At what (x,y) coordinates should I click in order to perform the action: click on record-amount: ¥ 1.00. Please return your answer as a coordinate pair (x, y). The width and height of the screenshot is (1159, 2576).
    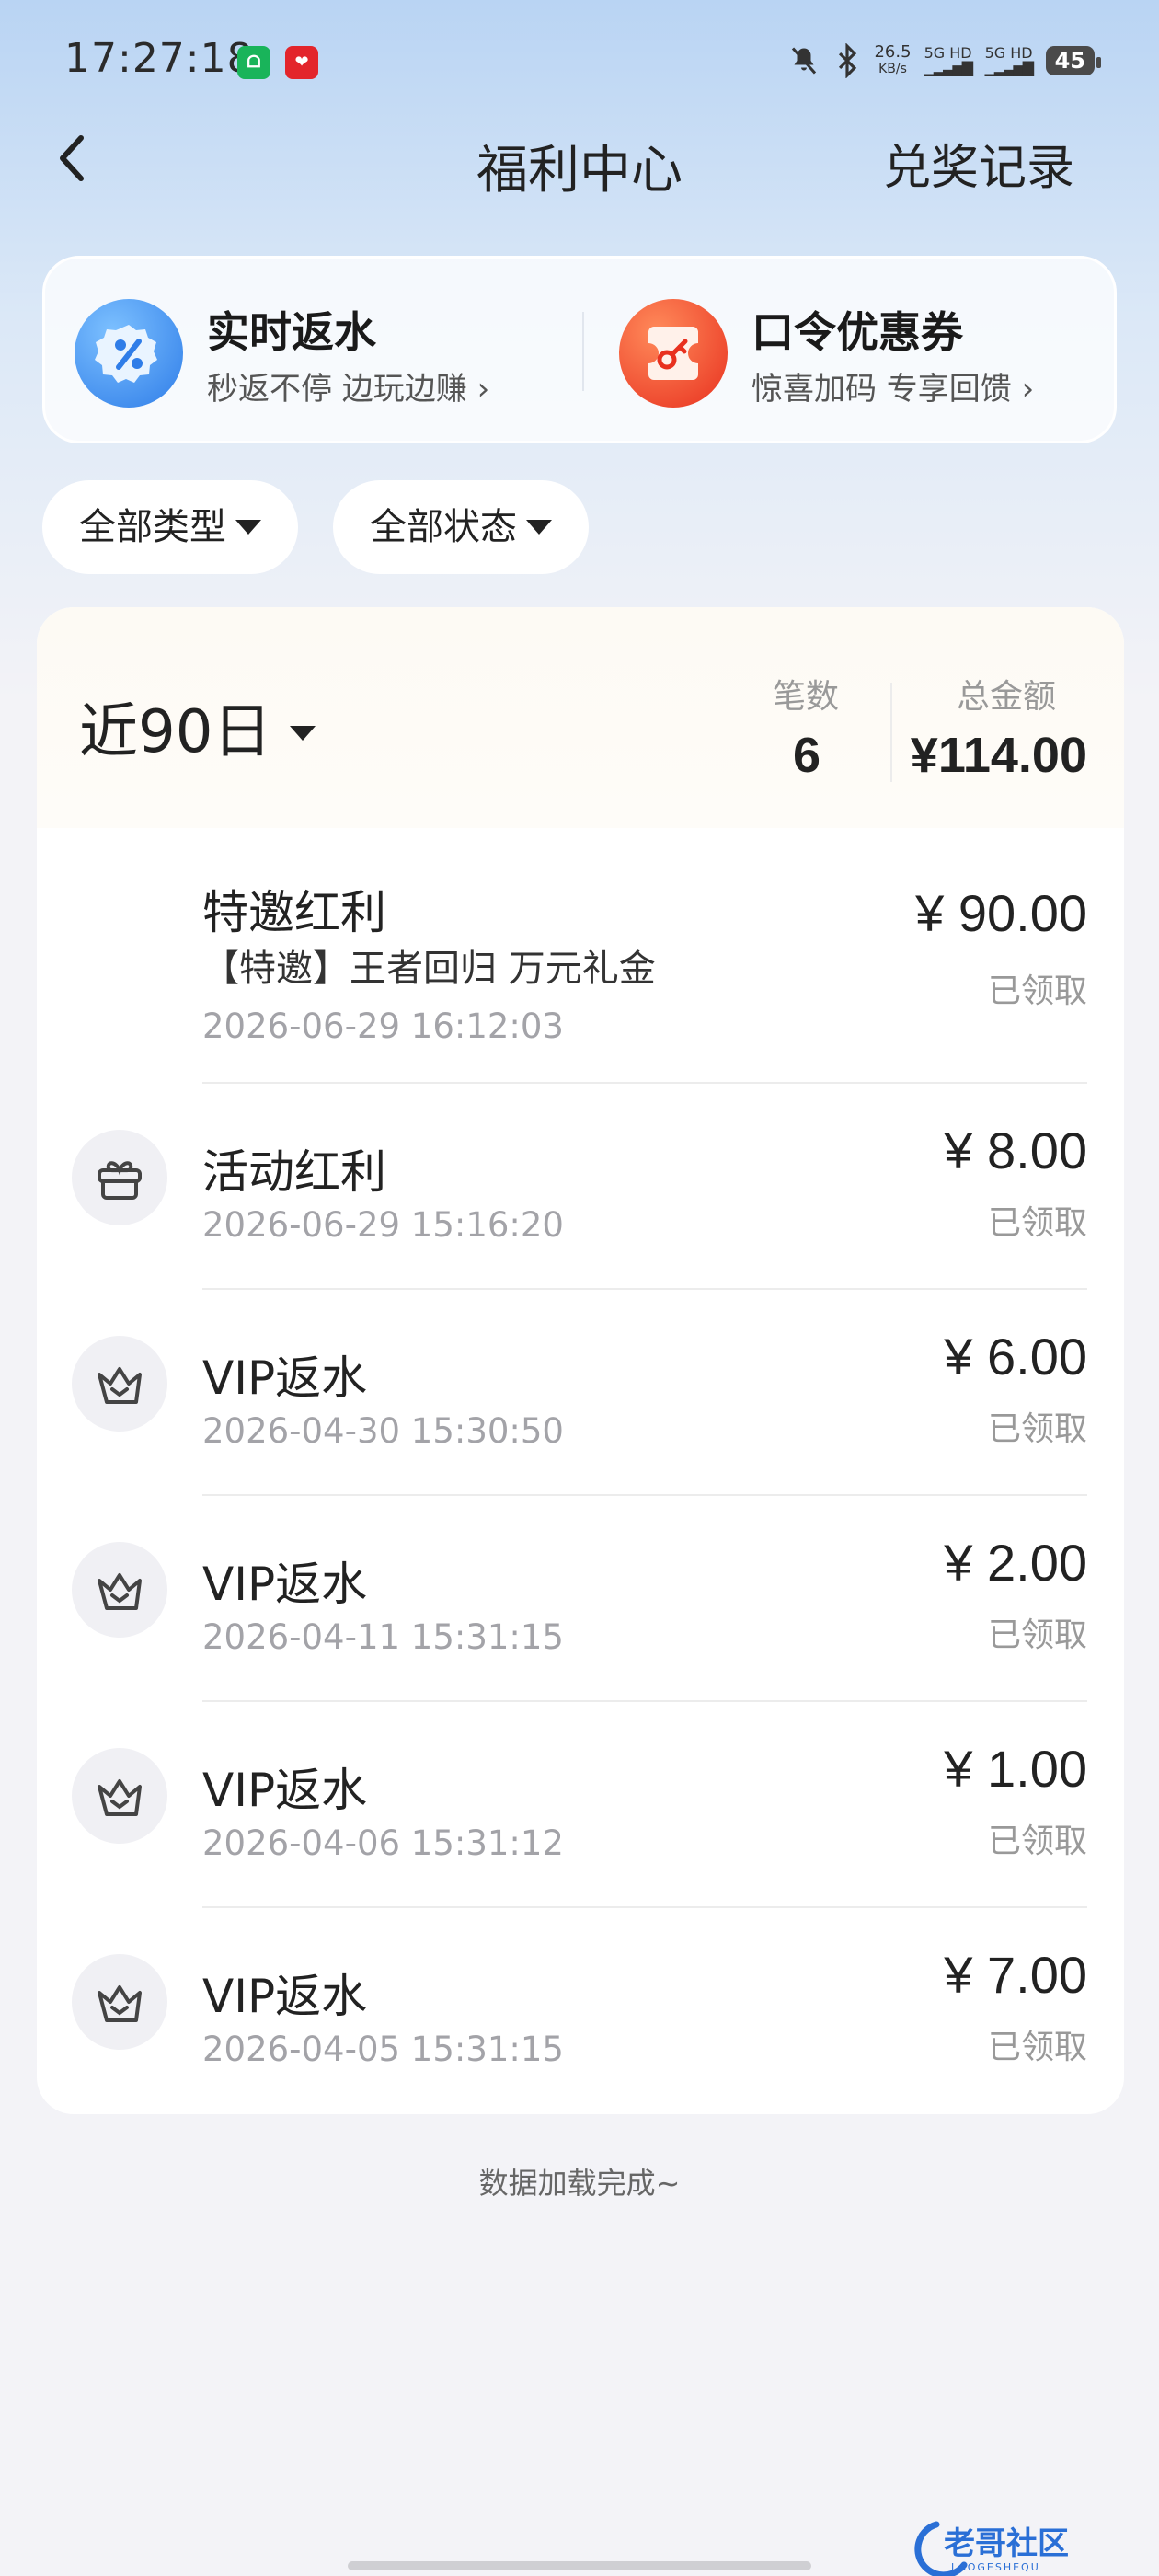
    Looking at the image, I should click on (1015, 1769).